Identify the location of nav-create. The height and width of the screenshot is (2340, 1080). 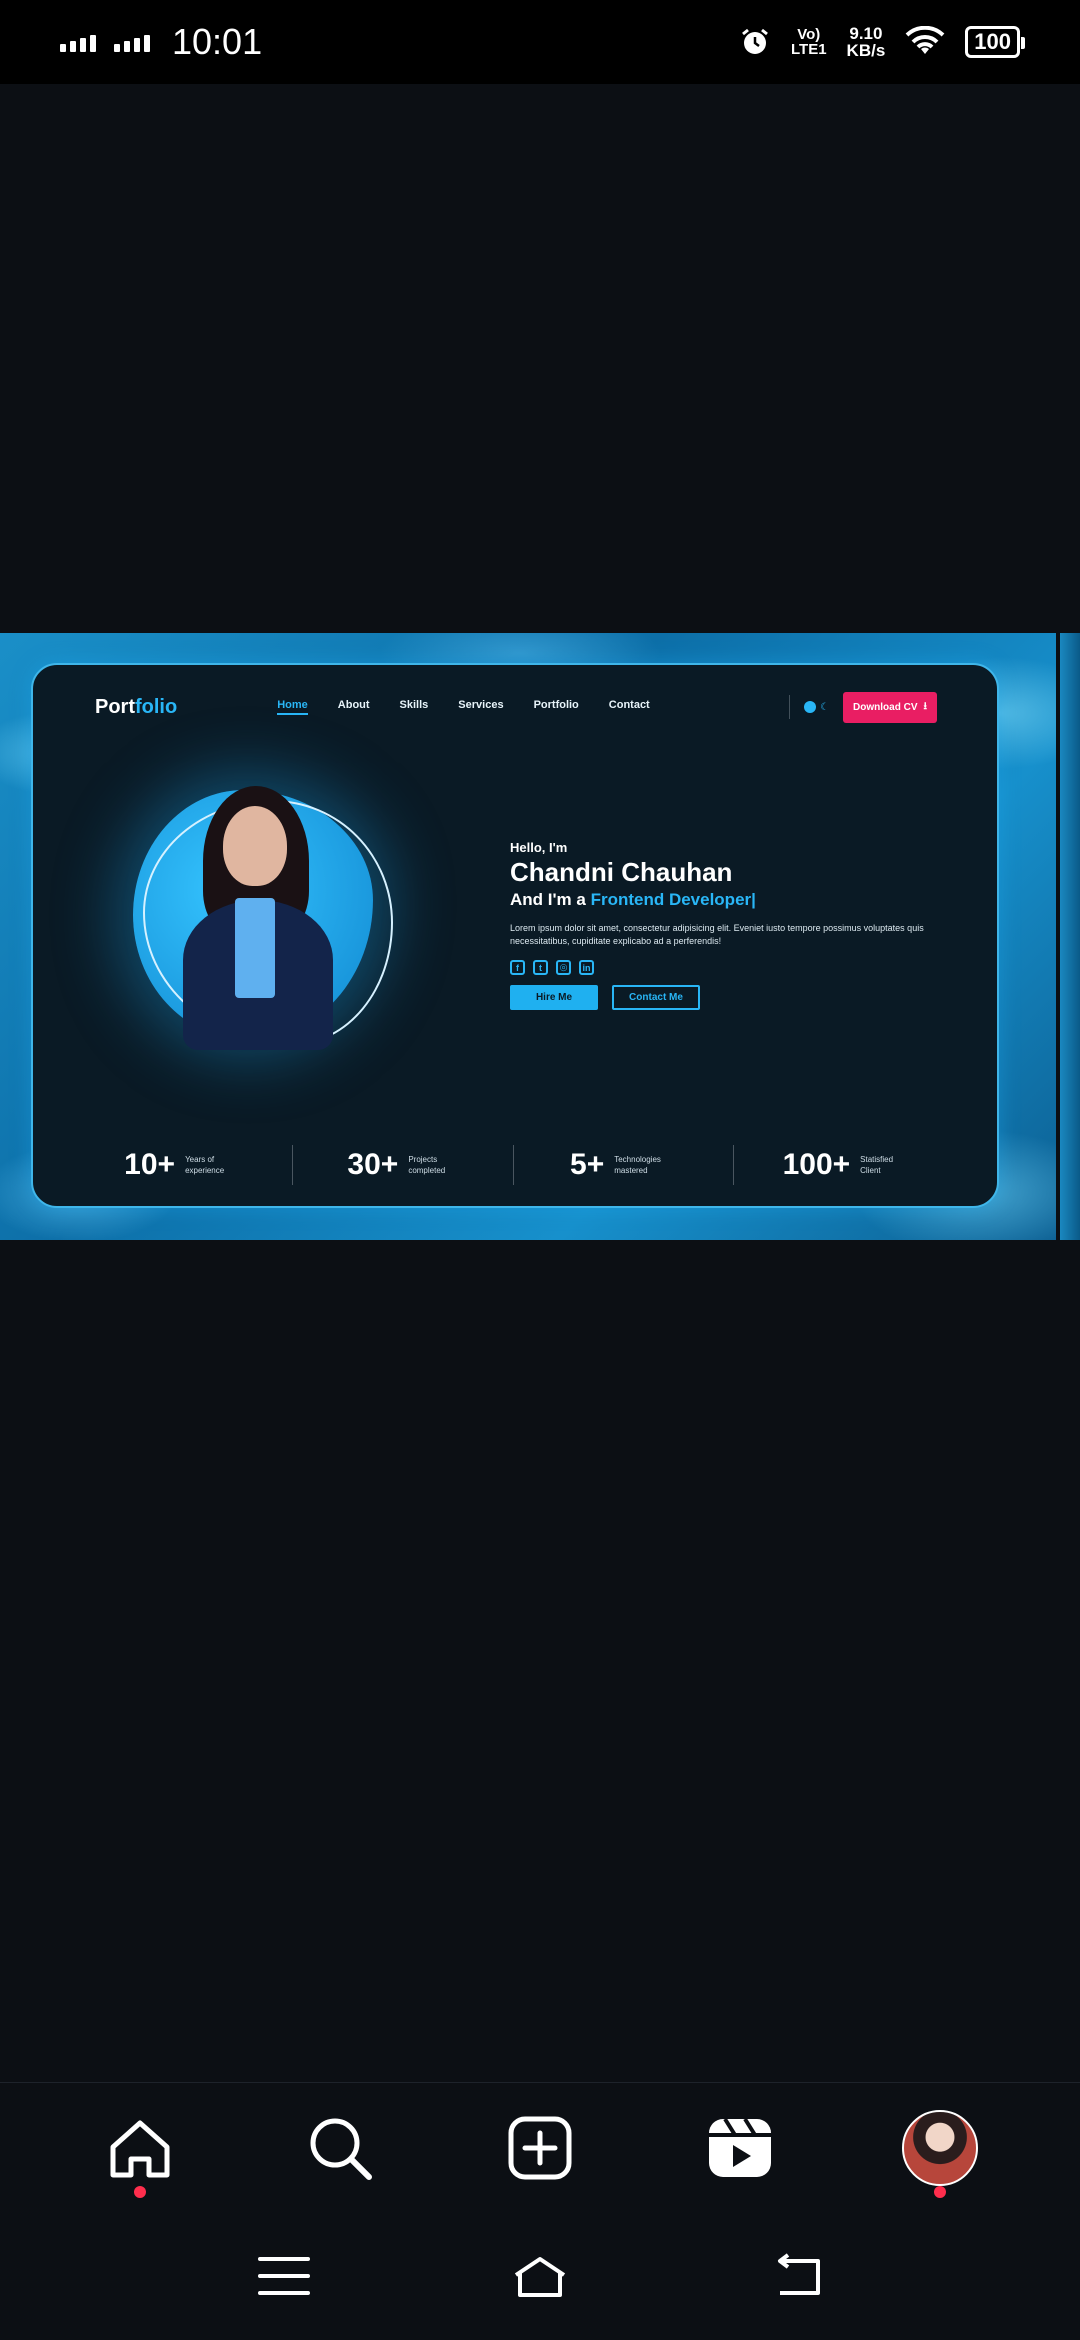
(540, 2148).